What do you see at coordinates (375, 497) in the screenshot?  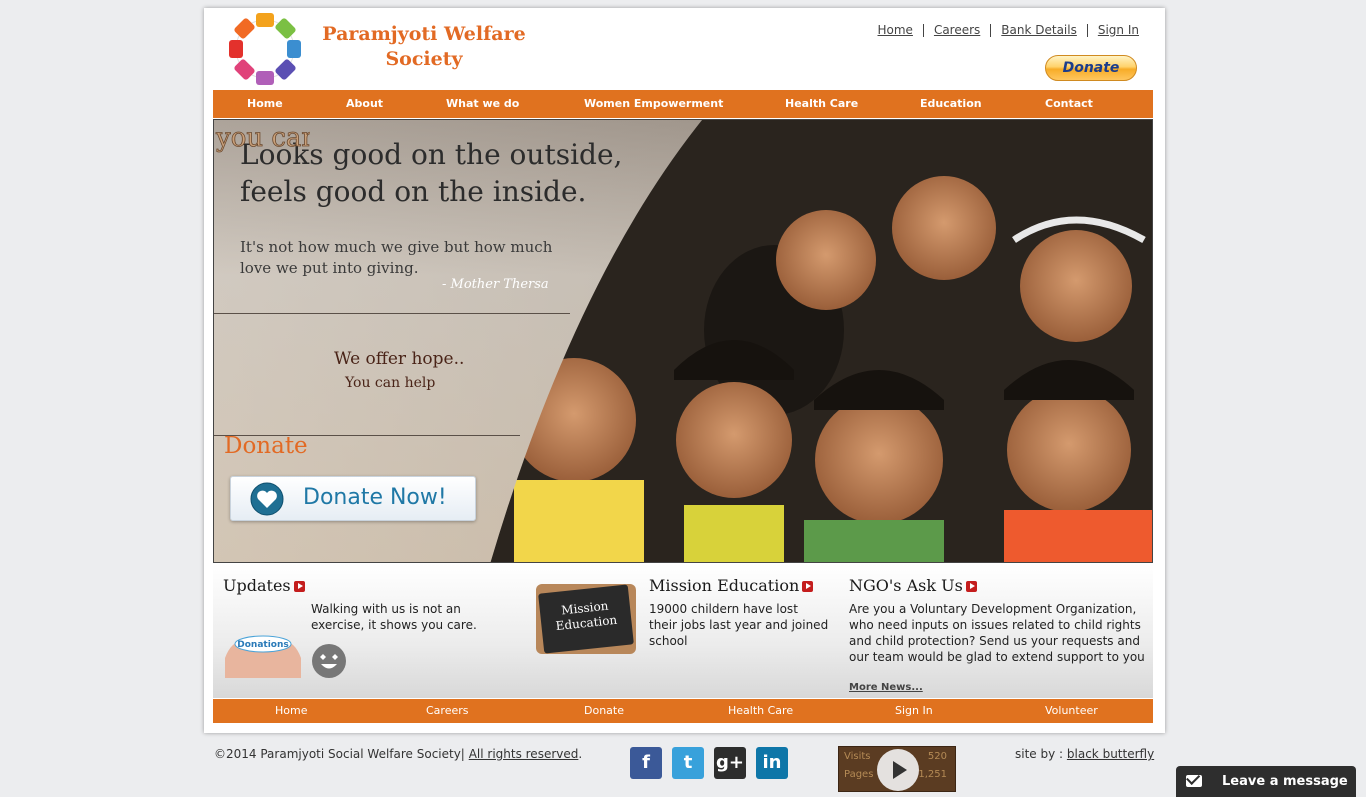 I see `donate-now-label: Donate Now!` at bounding box center [375, 497].